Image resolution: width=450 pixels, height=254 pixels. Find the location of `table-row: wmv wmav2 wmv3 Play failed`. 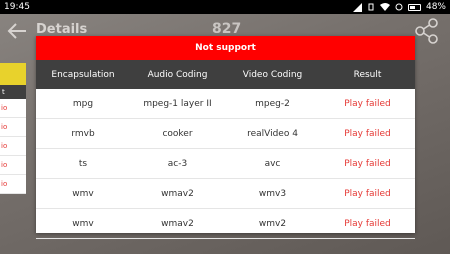

table-row: wmv wmav2 wmv3 Play failed is located at coordinates (225, 193).